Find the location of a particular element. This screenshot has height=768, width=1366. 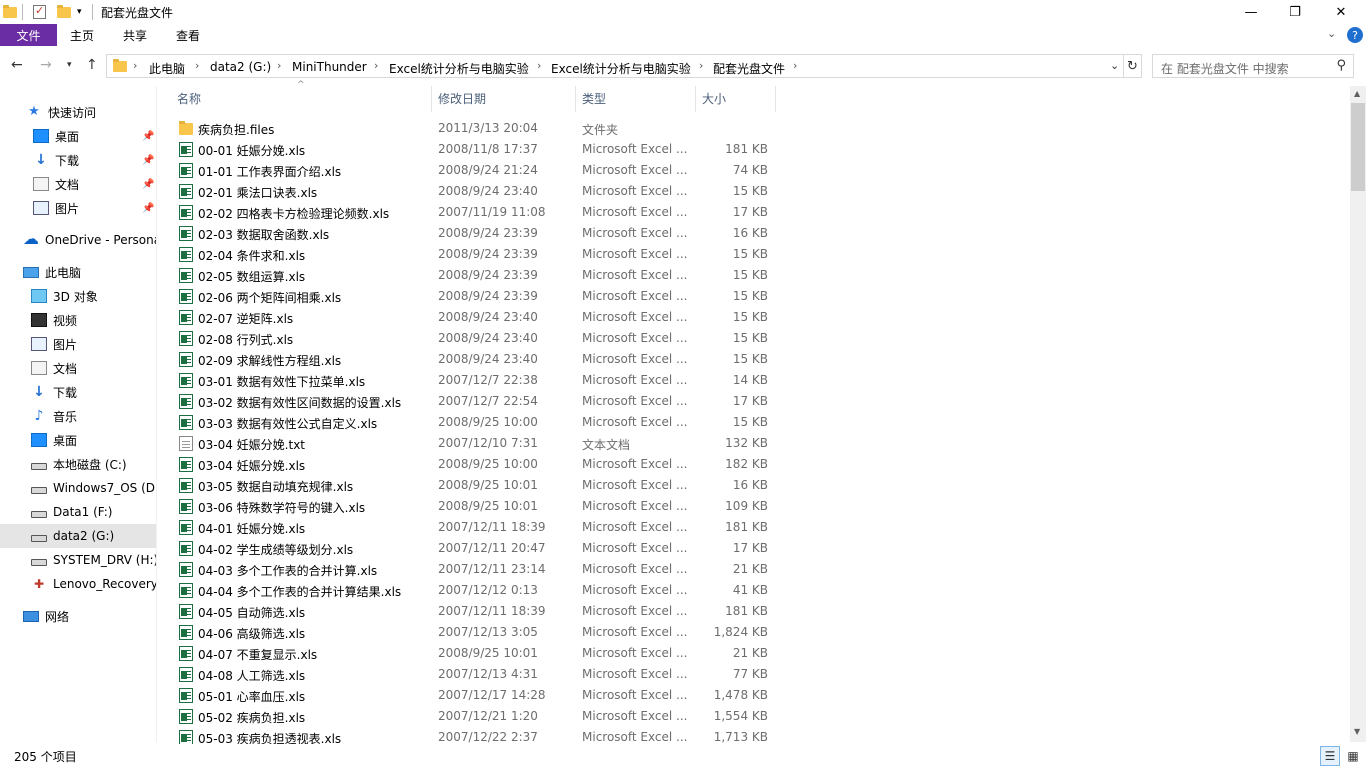

nav-network: 网络 is located at coordinates (78, 616).